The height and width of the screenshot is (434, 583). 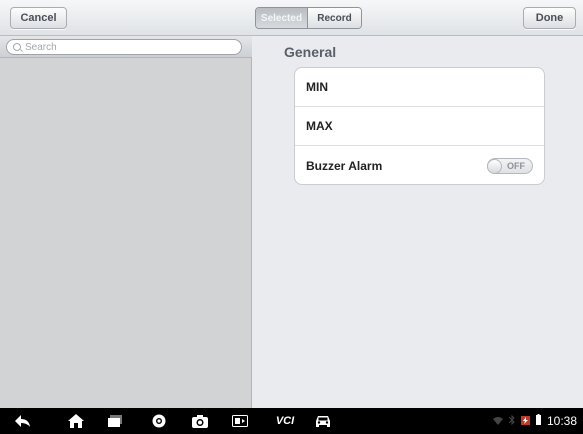 I want to click on setting-row-buzzer-alarm: Buzzer Alarm OFF, so click(x=419, y=165).